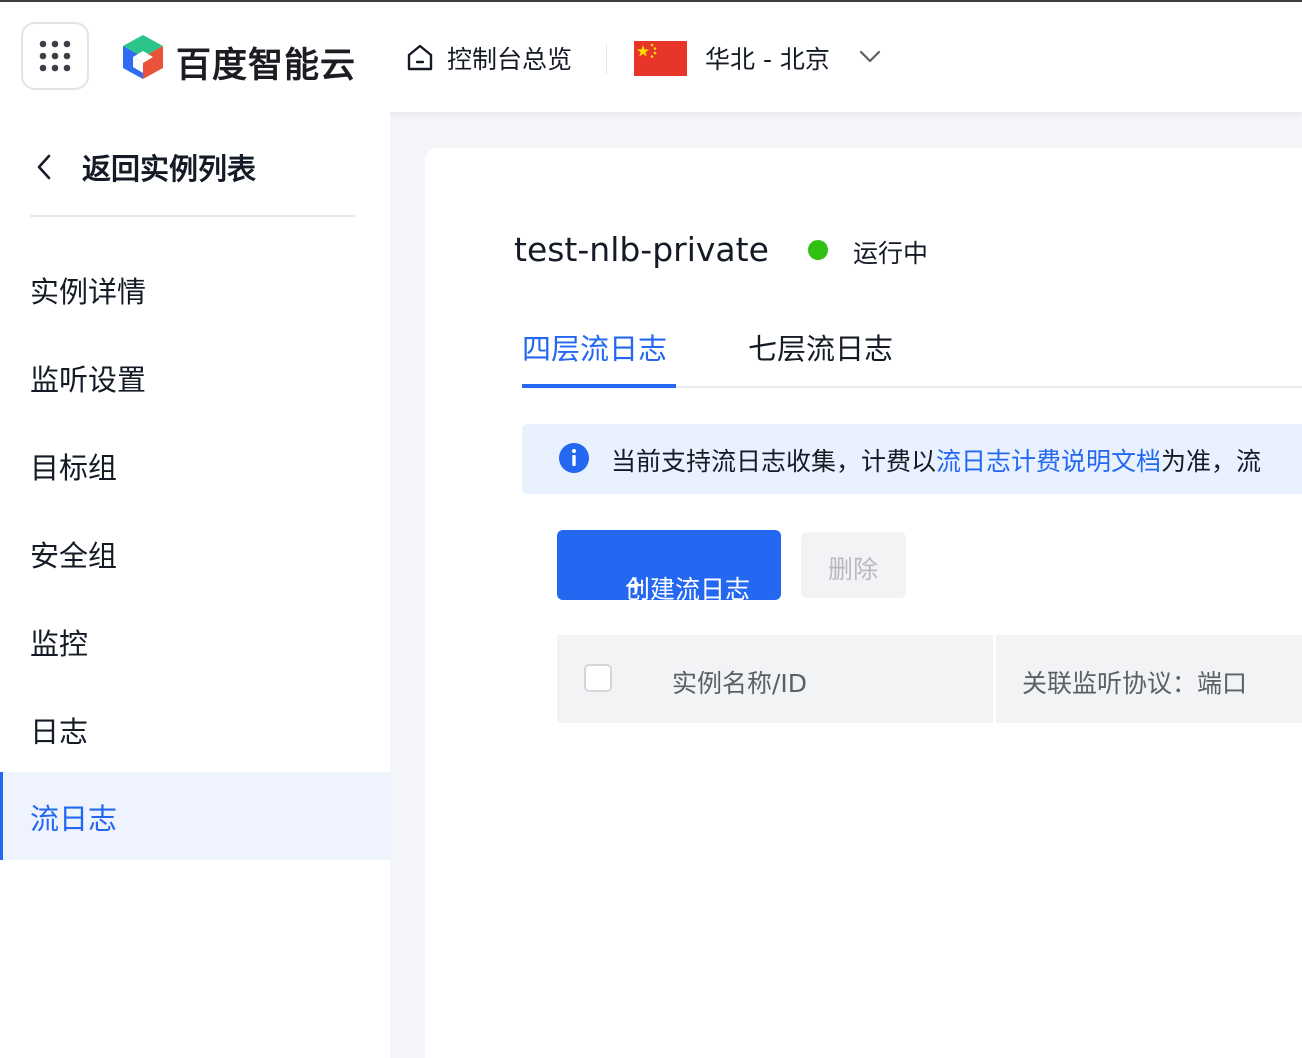 The height and width of the screenshot is (1058, 1302). I want to click on info-notice: 当前支持流日志收集，计费以流日志计费说明文档为准，流, so click(912, 459).